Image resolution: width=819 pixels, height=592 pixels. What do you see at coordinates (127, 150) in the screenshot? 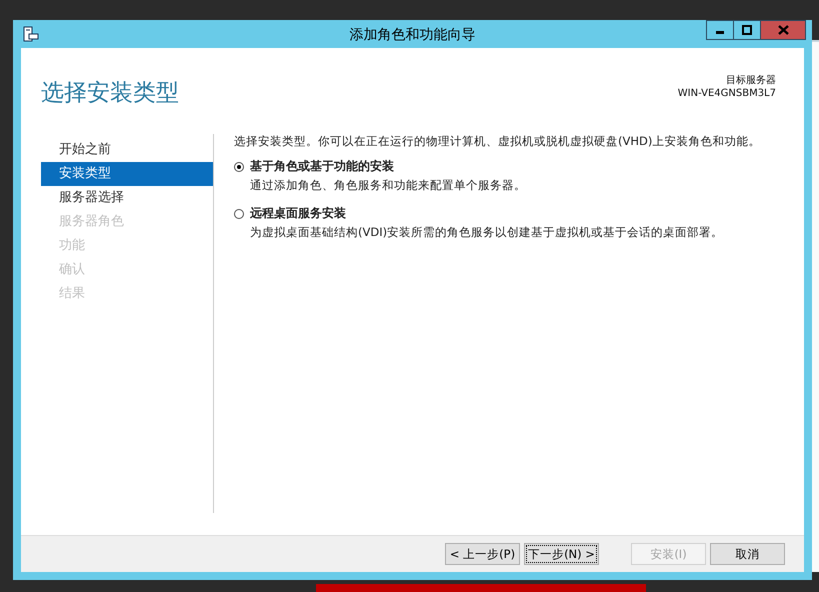
I see `step-item: 开始之前` at bounding box center [127, 150].